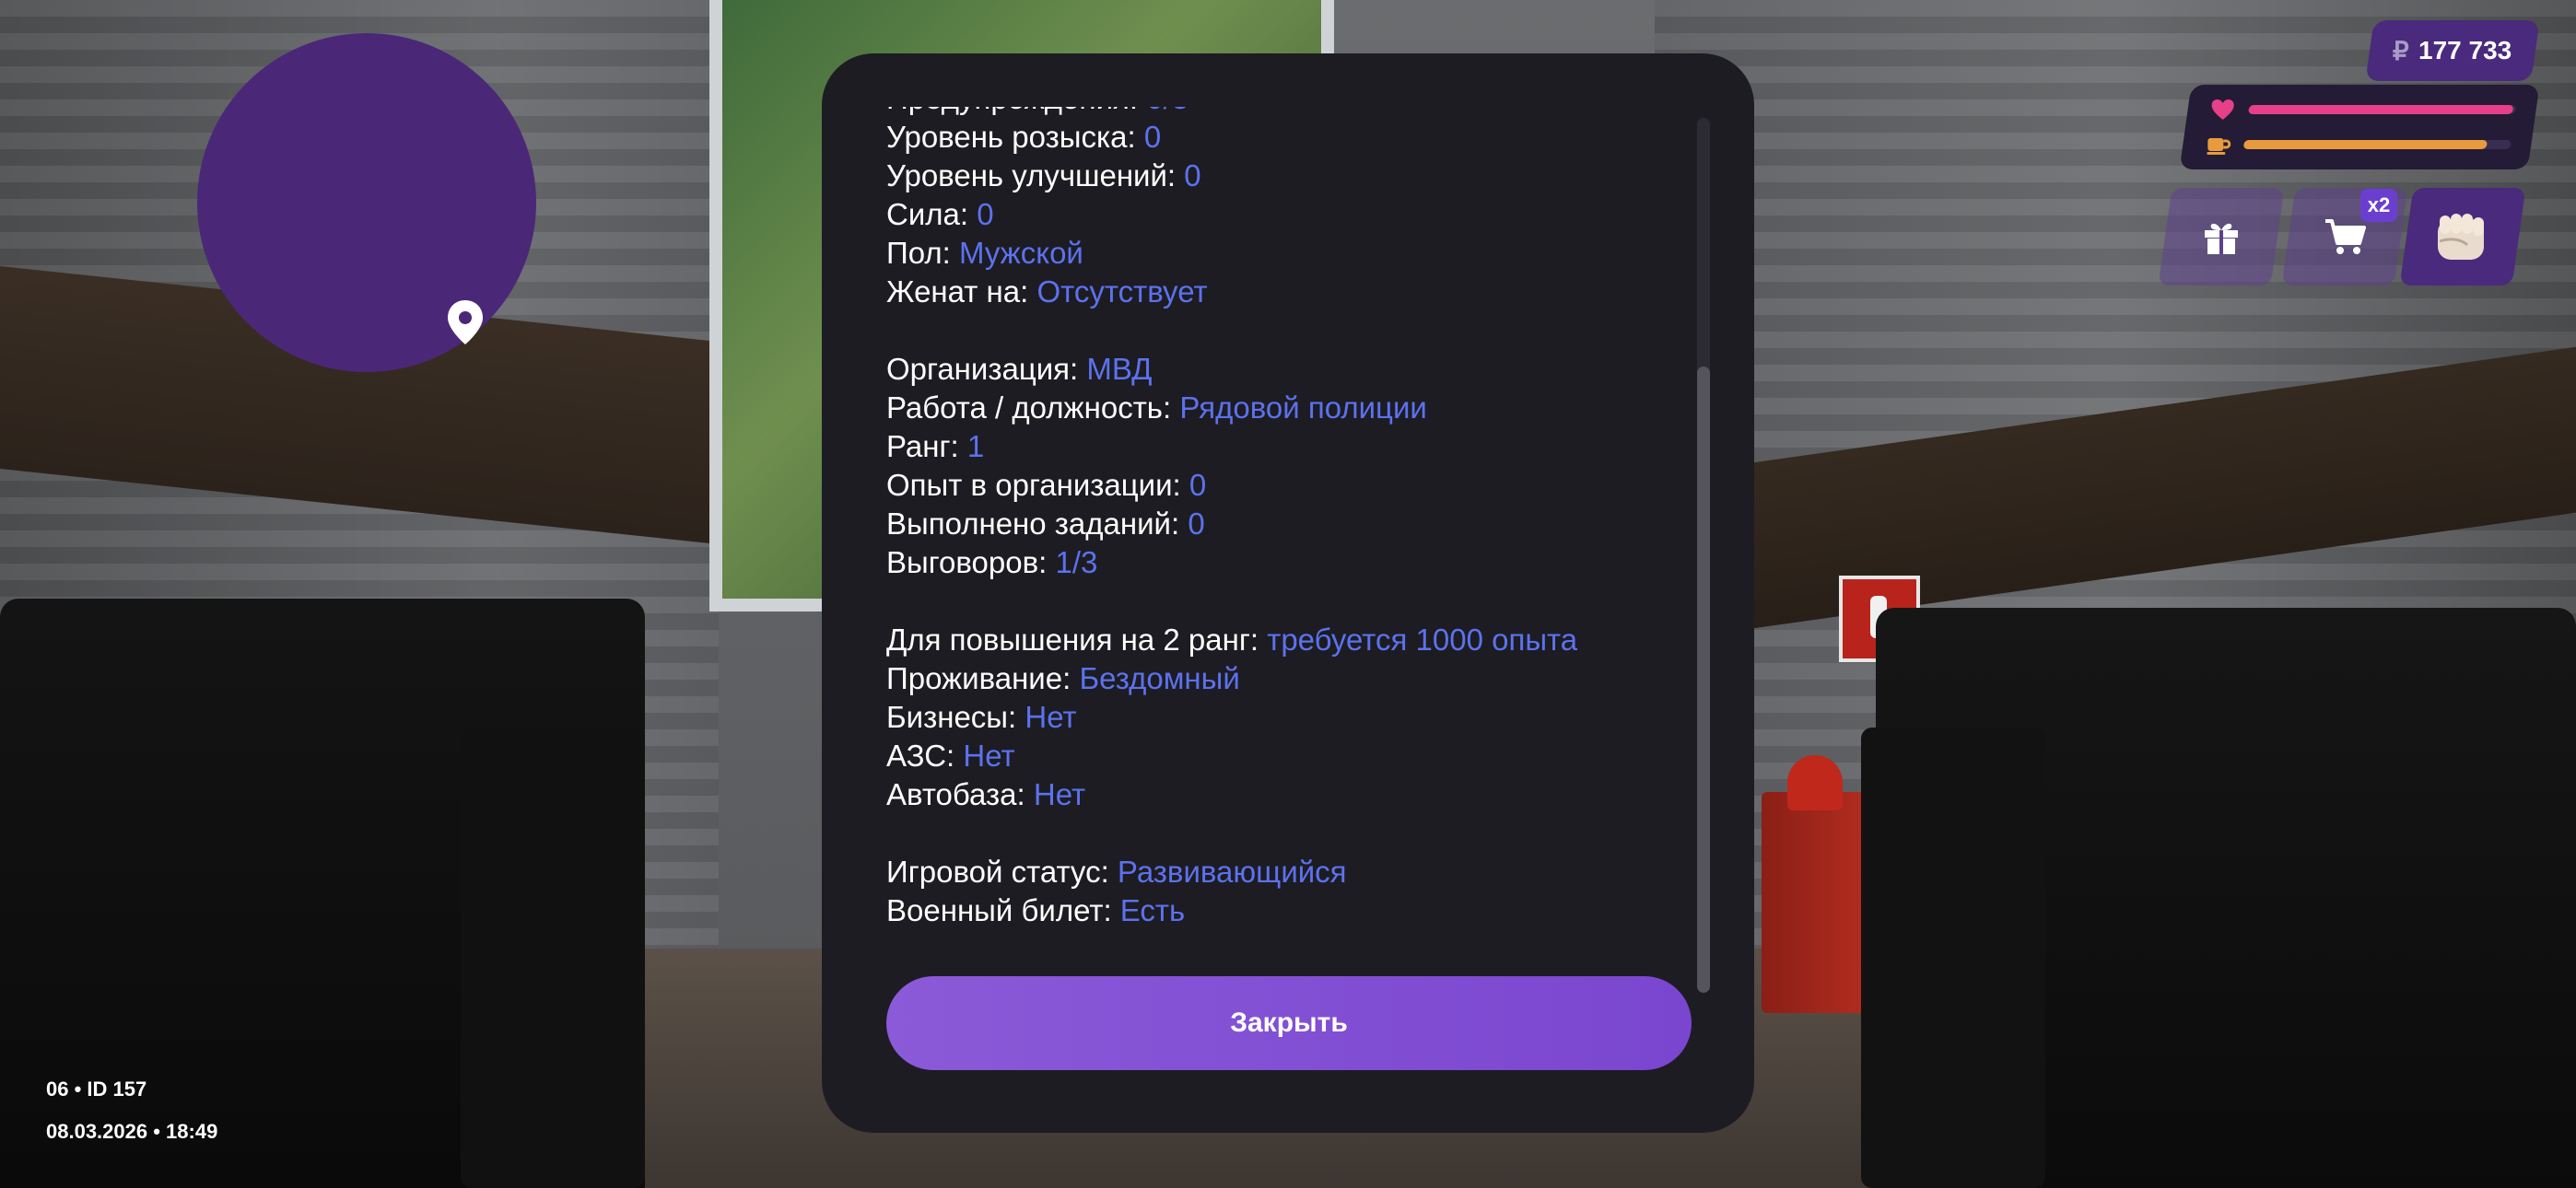 Image resolution: width=2576 pixels, height=1188 pixels. I want to click on currency-symbol: ₽, so click(2401, 50).